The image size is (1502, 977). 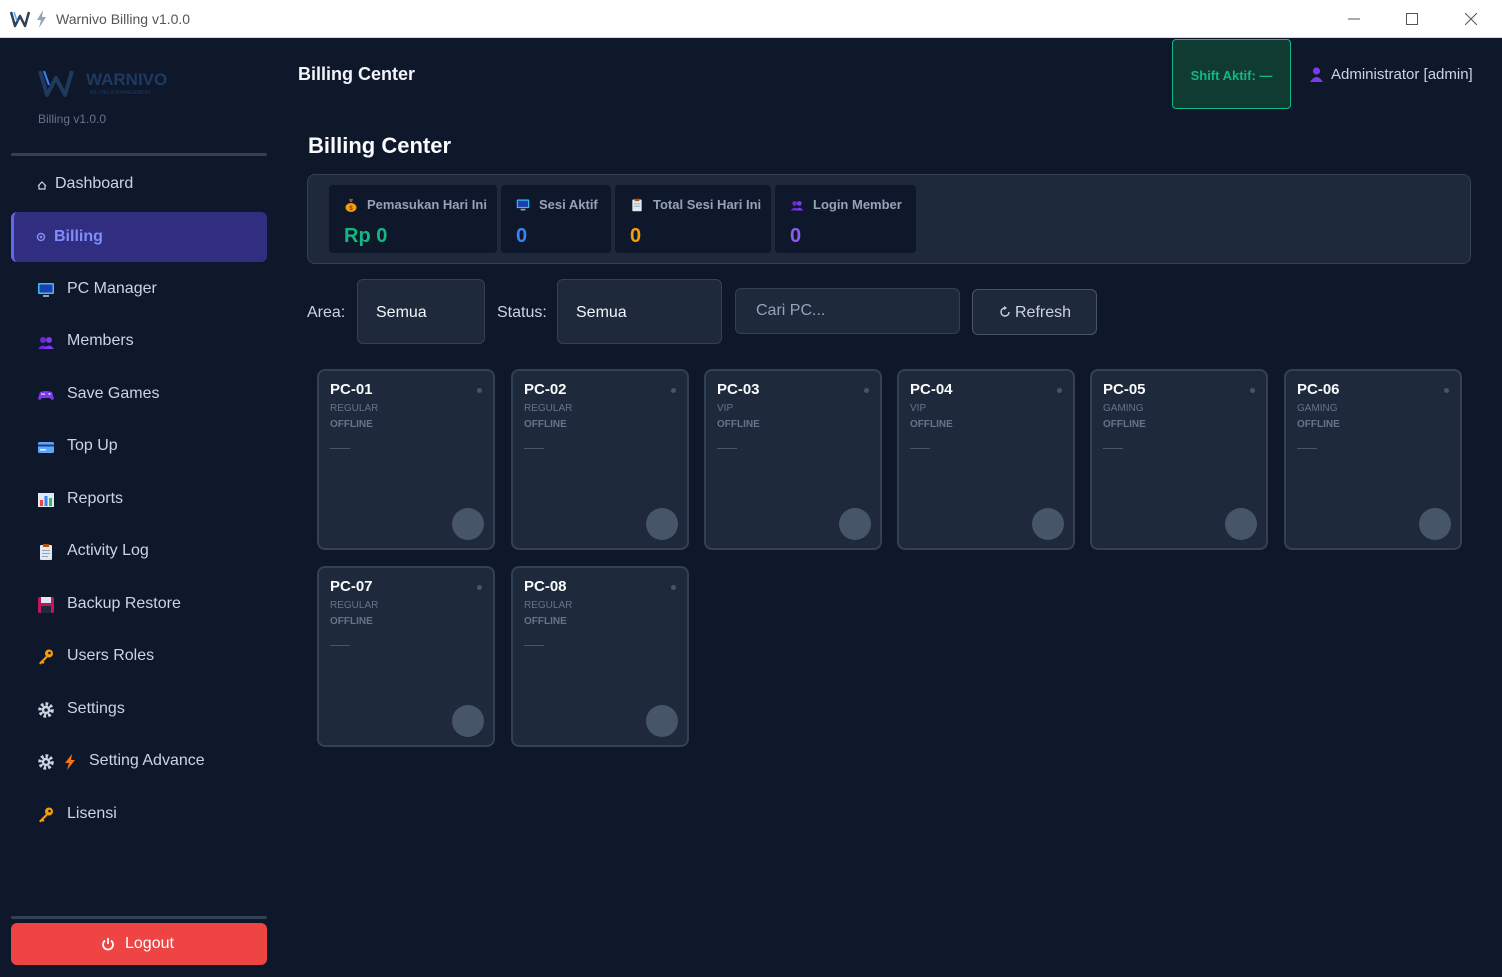 What do you see at coordinates (139, 815) in the screenshot?
I see `sidebar-item-lisensi: Lisensi` at bounding box center [139, 815].